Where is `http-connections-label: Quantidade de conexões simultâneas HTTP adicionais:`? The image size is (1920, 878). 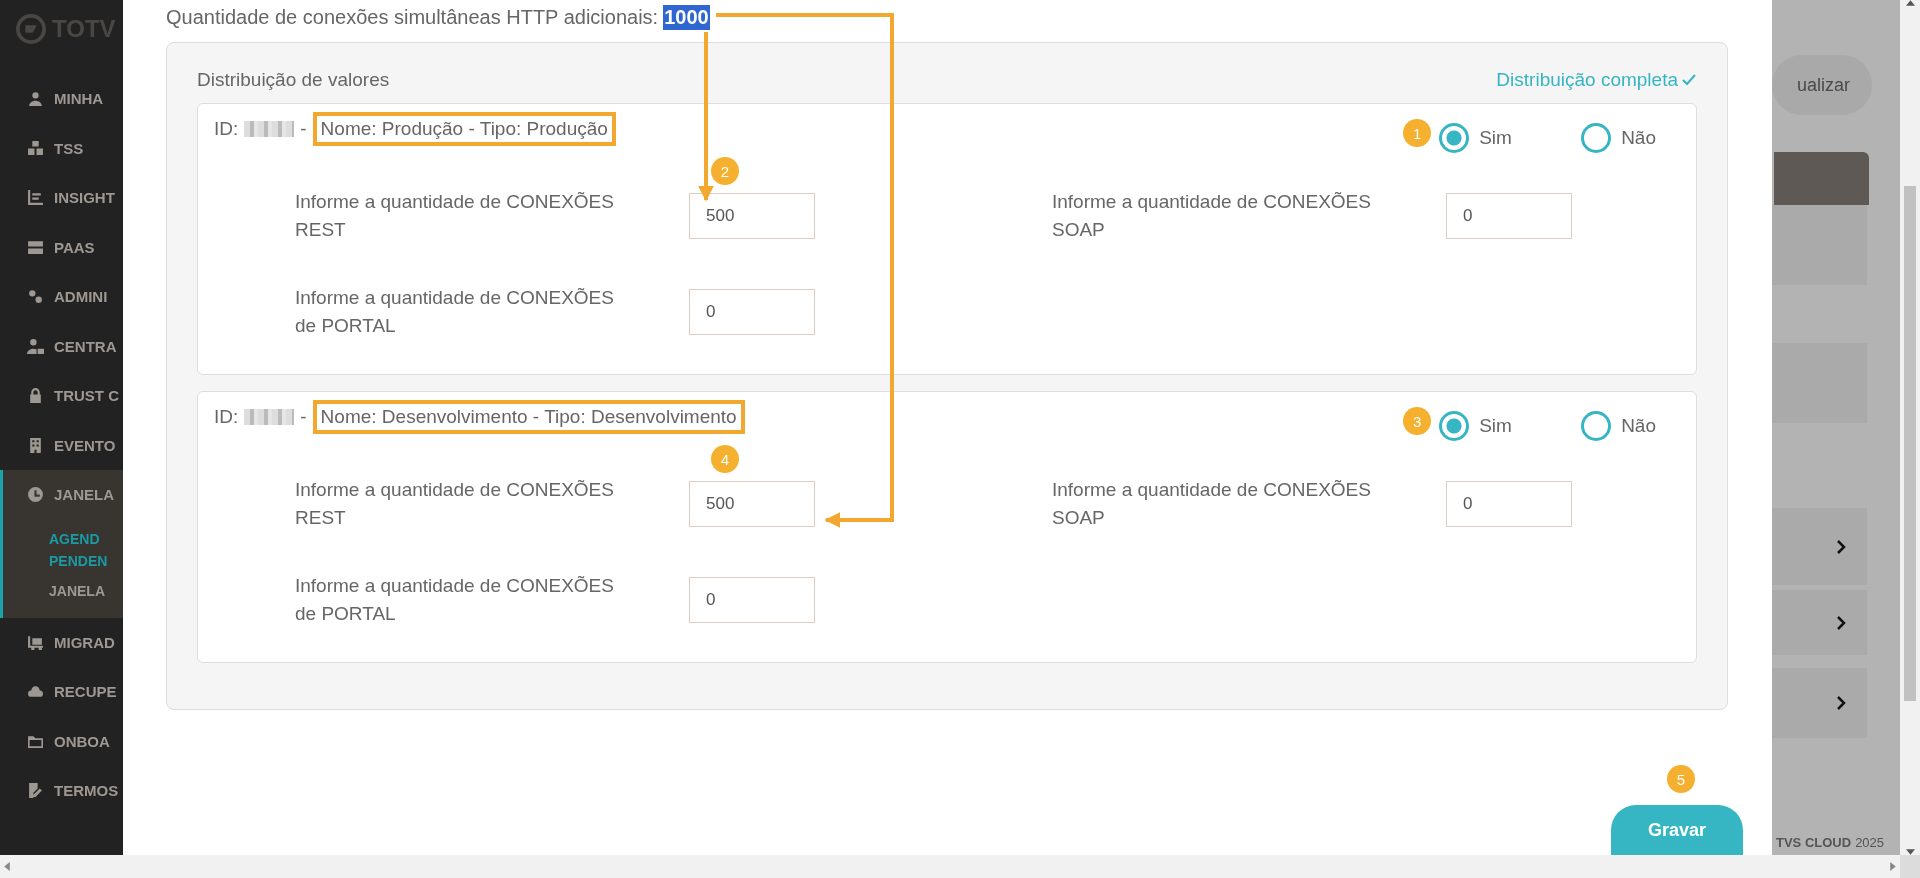
http-connections-label: Quantidade de conexões simultâneas HTTP adicionais: is located at coordinates (412, 17).